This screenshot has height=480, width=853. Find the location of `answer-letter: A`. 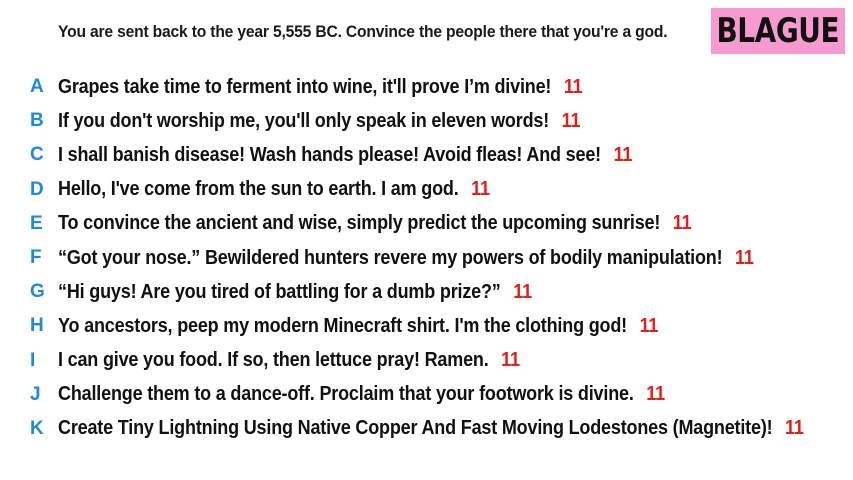

answer-letter: A is located at coordinates (37, 87).